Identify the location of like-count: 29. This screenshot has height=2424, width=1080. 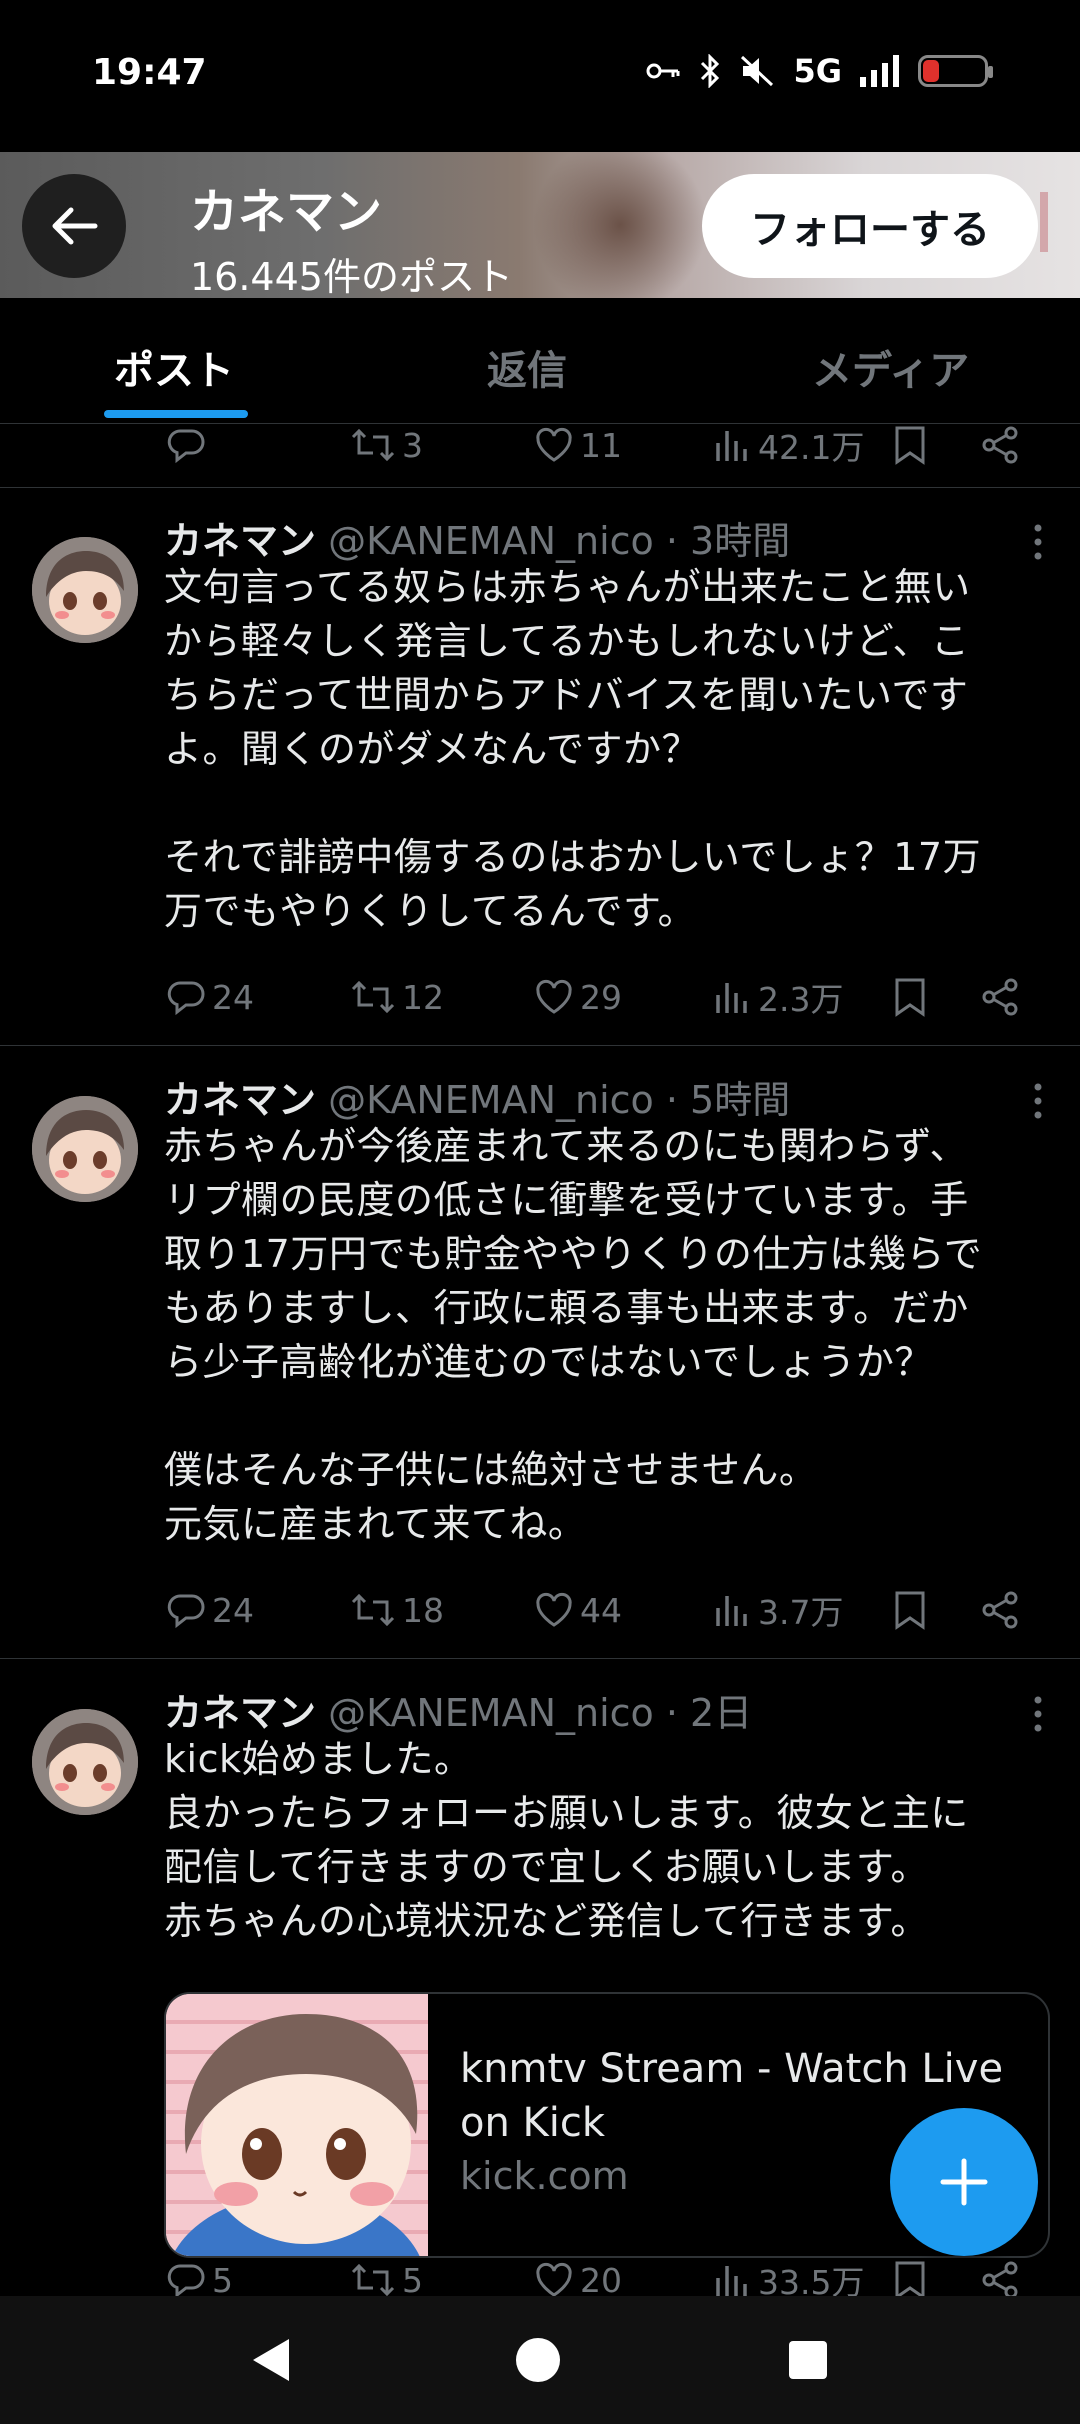
(601, 997).